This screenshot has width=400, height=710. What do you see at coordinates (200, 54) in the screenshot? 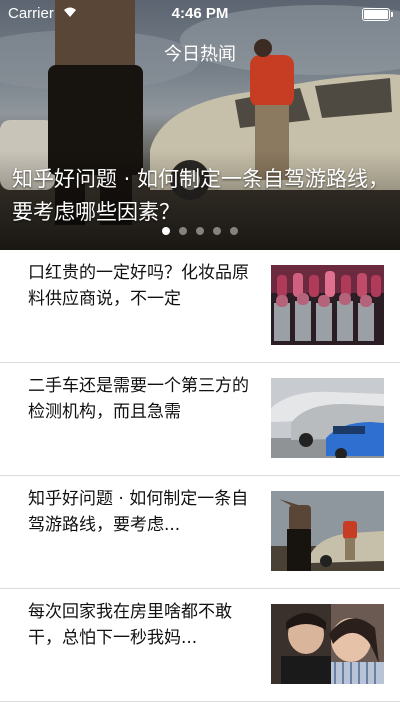
I see `page-title: 今日热闻` at bounding box center [200, 54].